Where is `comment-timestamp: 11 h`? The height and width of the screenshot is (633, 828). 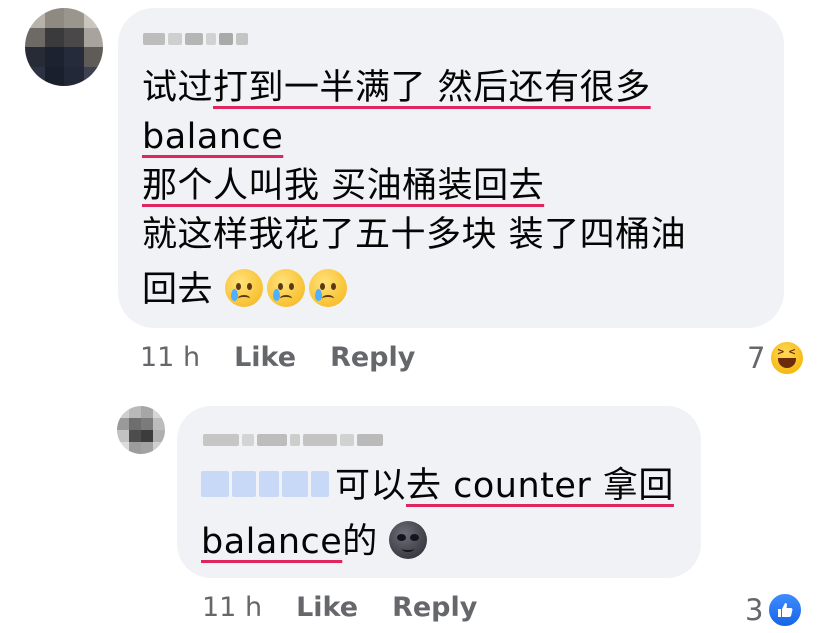
comment-timestamp: 11 h is located at coordinates (170, 357).